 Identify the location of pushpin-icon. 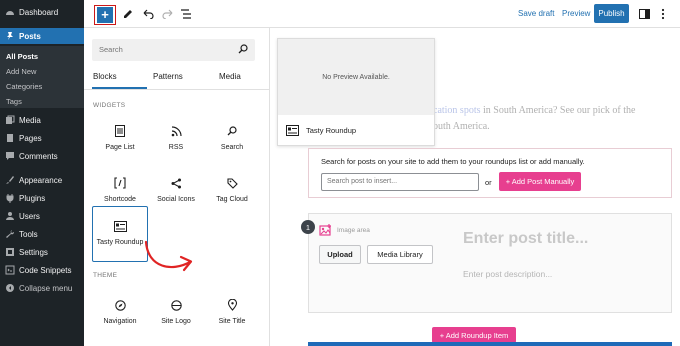
(10, 36).